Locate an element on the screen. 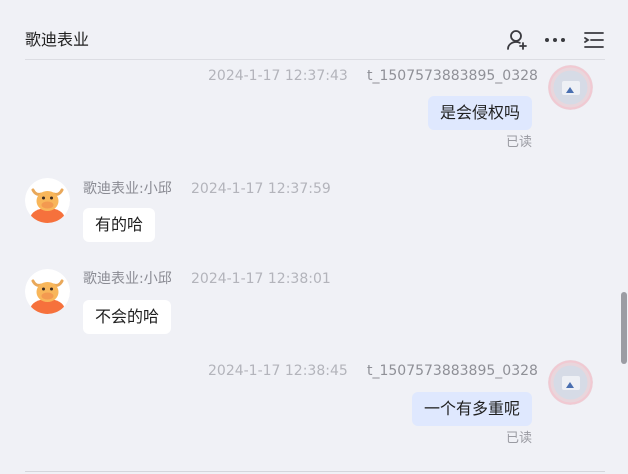  scrollbar-thumb is located at coordinates (624, 328).